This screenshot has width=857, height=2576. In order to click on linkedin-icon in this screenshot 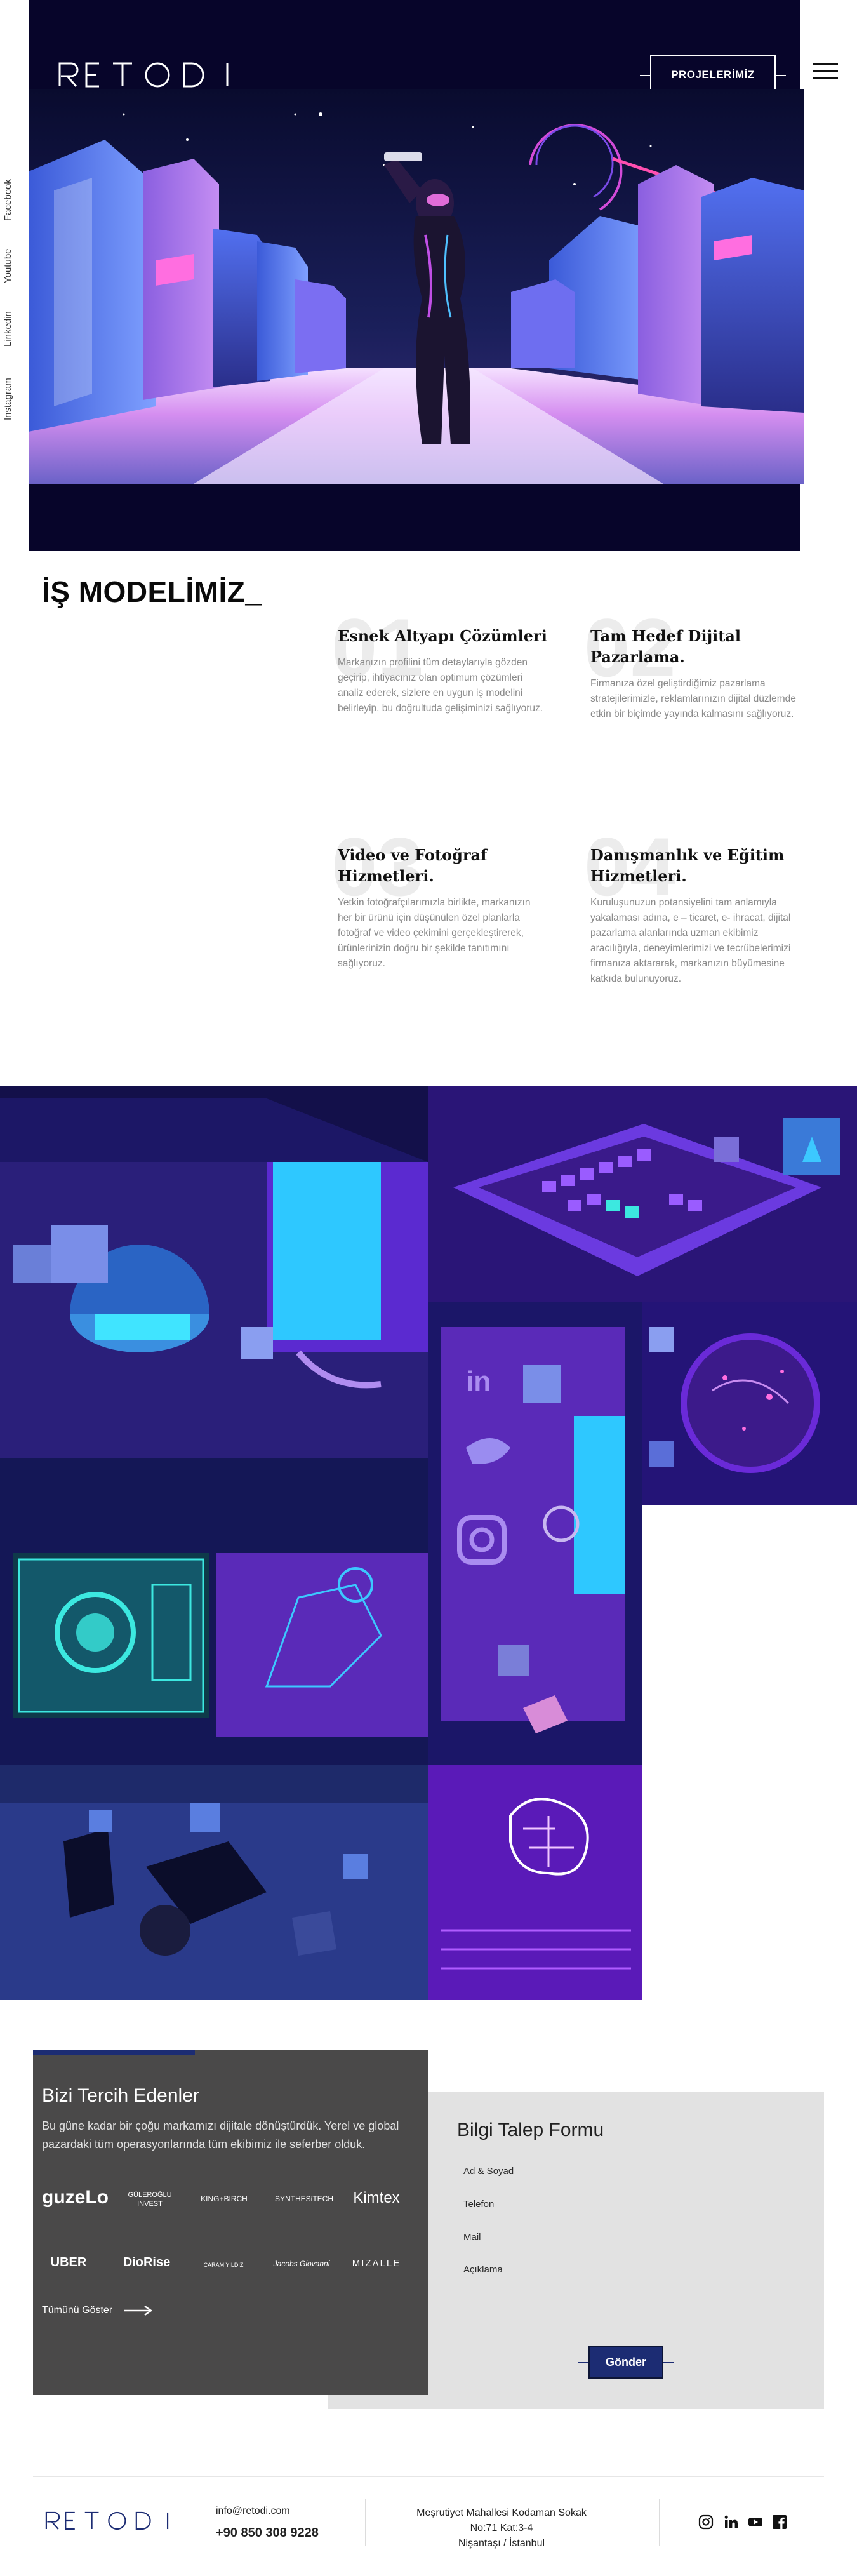, I will do `click(731, 2522)`.